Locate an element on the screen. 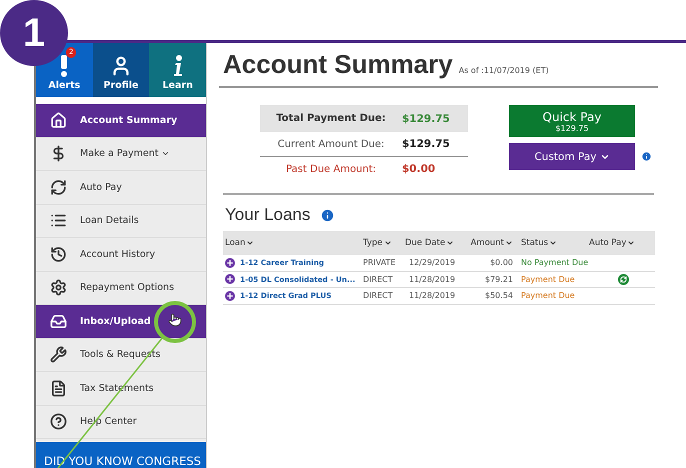 The image size is (686, 468). list-icon is located at coordinates (58, 221).